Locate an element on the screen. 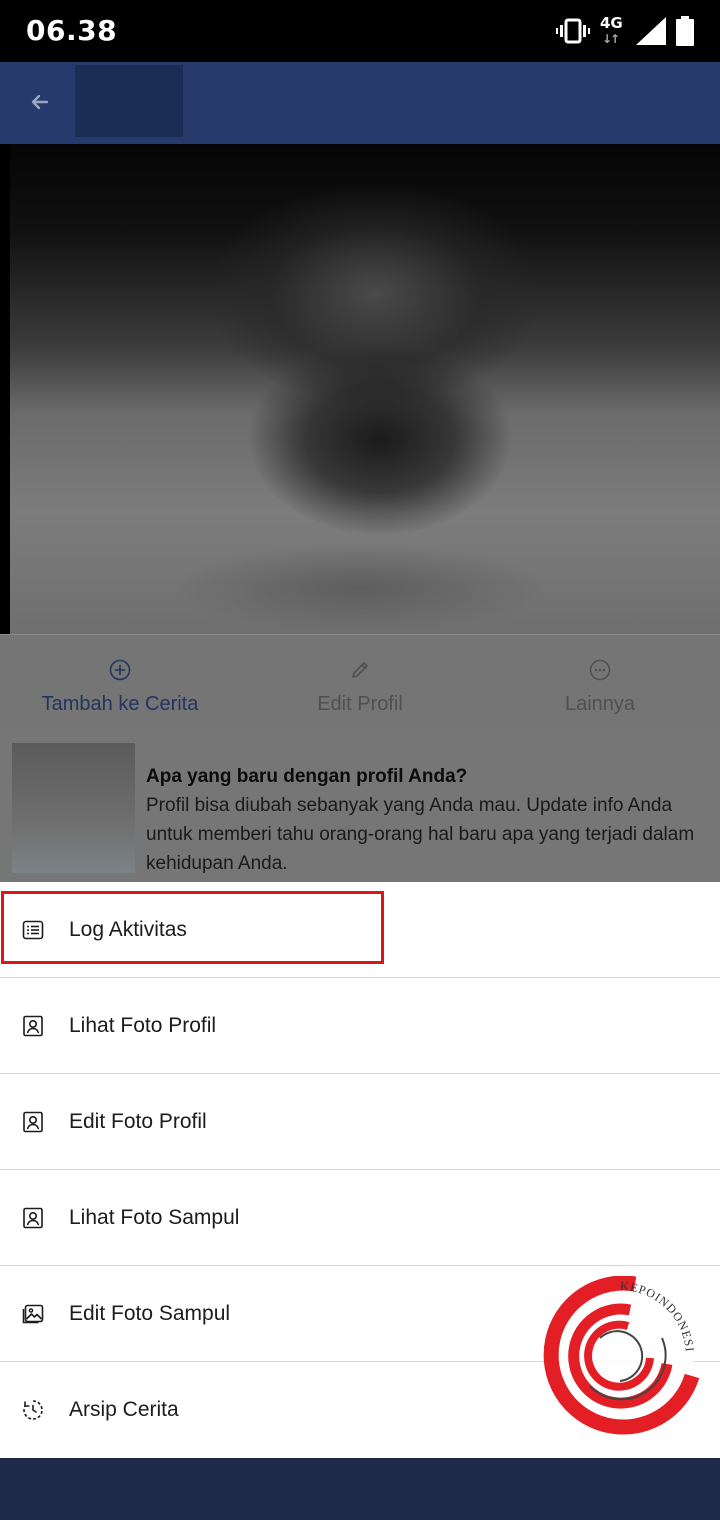 This screenshot has height=1520, width=720. menu-item-view-cover-photo: Lihat Foto Sampul is located at coordinates (360, 1218).